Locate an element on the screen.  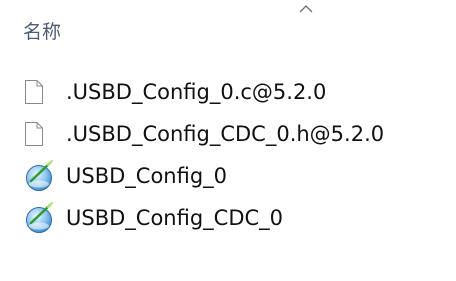
file-name: .USBD_Config_CDC_0.h@5.2.0 is located at coordinates (225, 134).